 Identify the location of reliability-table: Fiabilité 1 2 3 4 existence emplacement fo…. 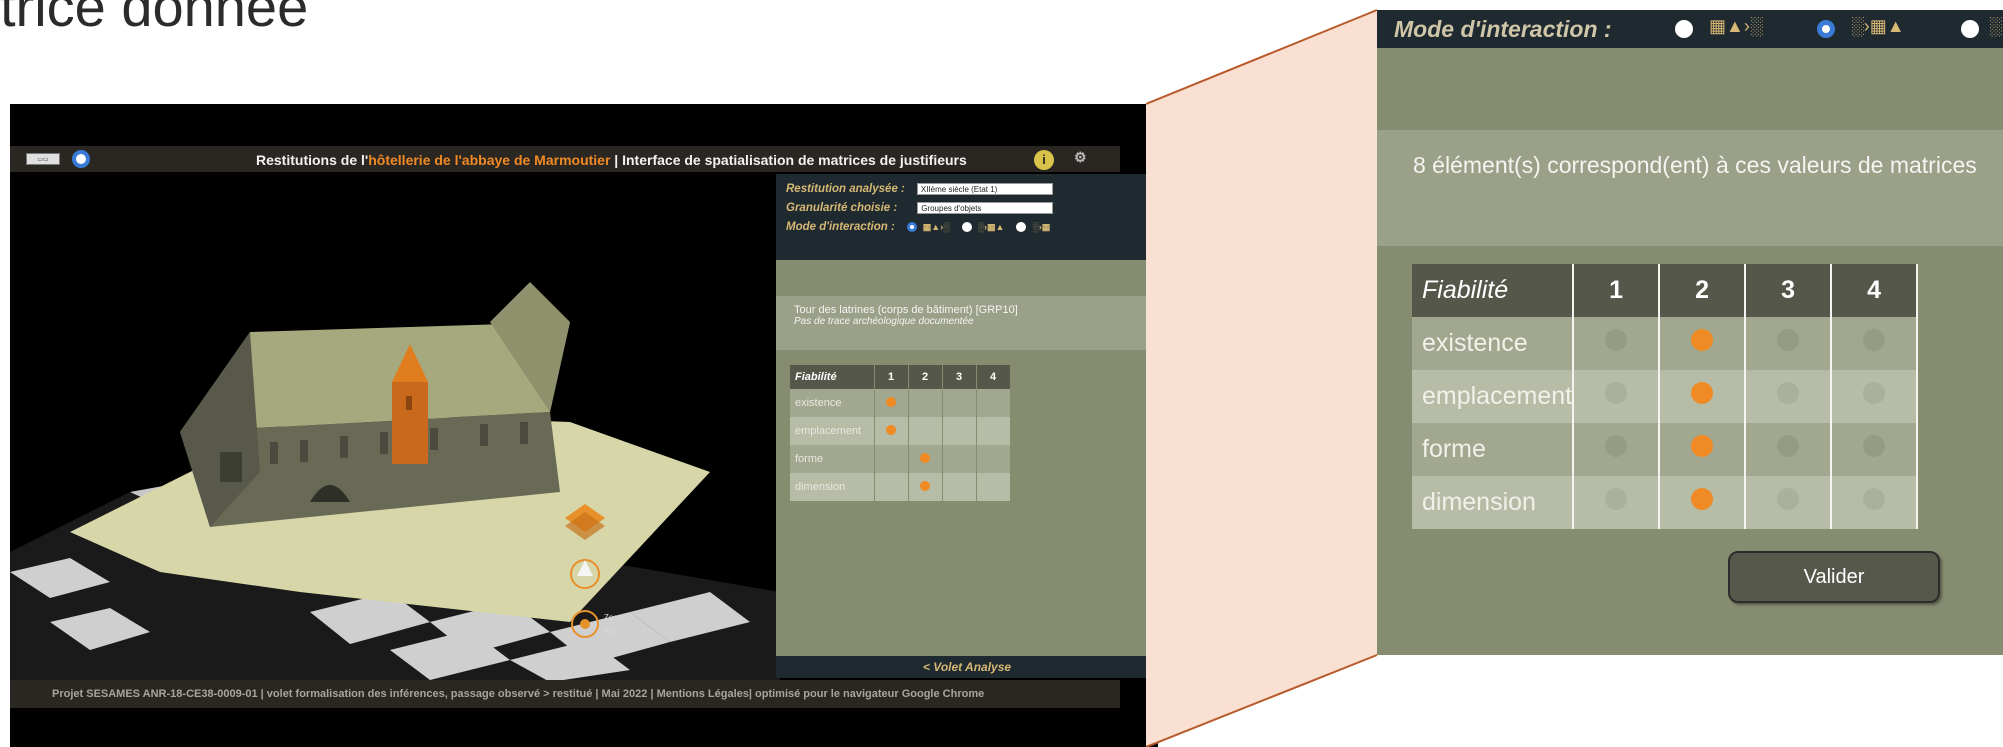
(900, 433).